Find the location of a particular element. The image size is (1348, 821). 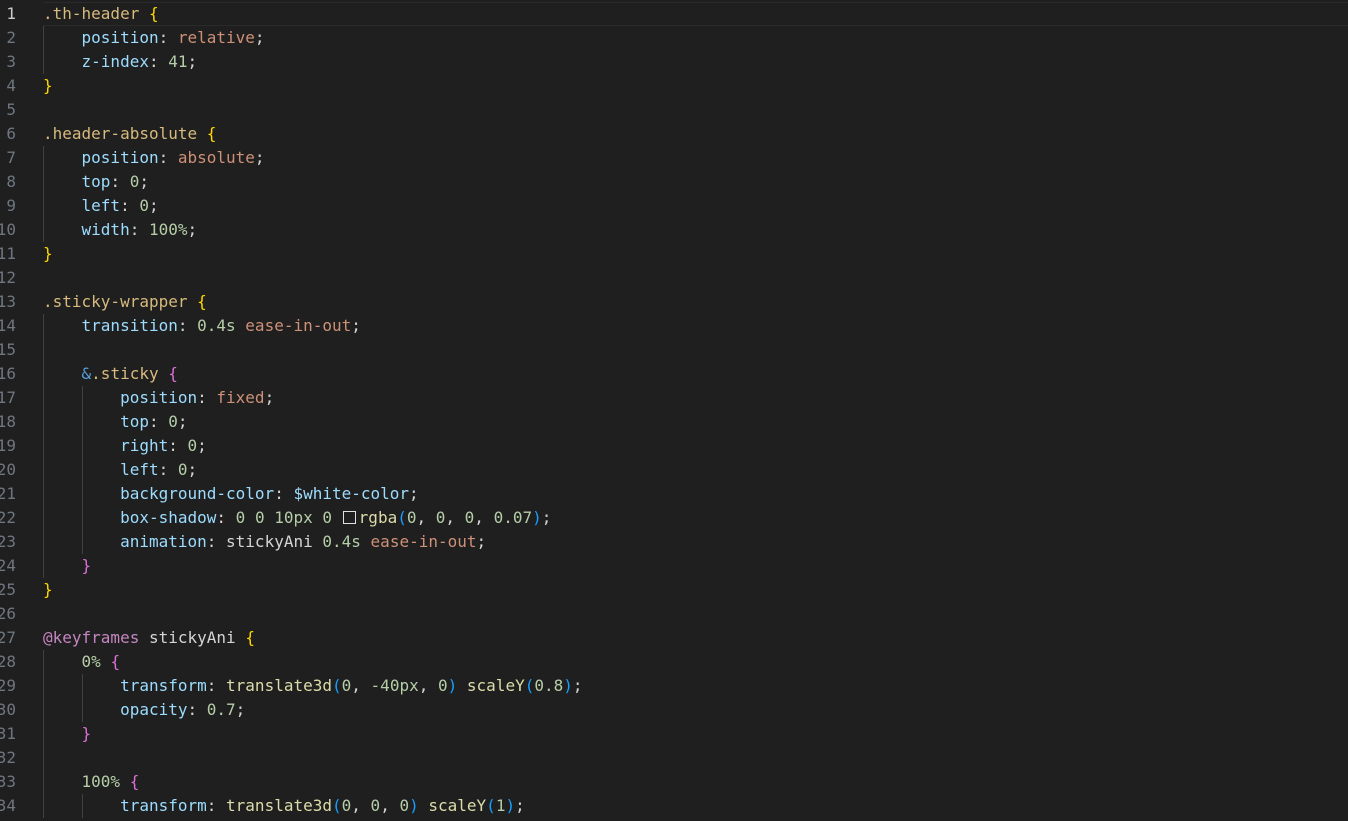

code-line-8: top: 0; is located at coordinates (695, 182).